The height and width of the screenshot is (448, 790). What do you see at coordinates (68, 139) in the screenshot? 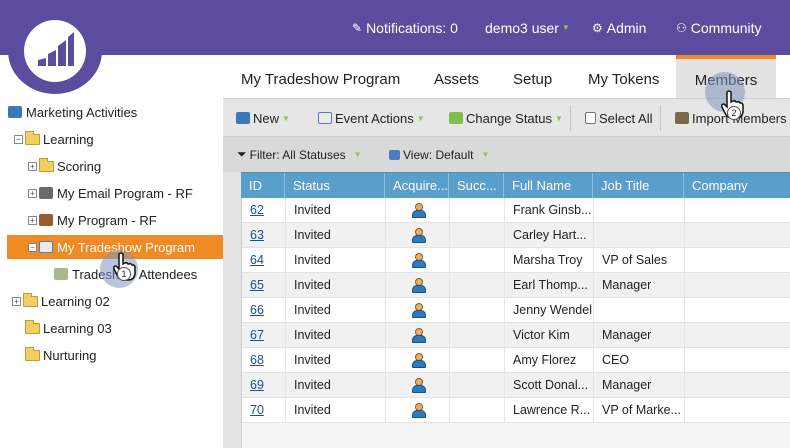
I see `tree-item-label: Learning` at bounding box center [68, 139].